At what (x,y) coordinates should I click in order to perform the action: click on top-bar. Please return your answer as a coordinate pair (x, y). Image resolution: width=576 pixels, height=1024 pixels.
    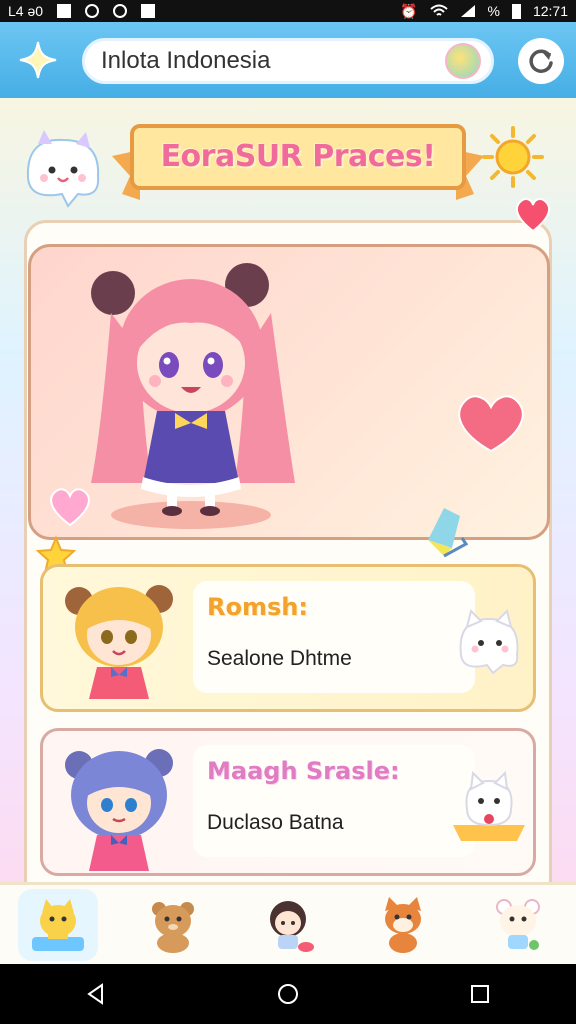
    Looking at the image, I should click on (288, 60).